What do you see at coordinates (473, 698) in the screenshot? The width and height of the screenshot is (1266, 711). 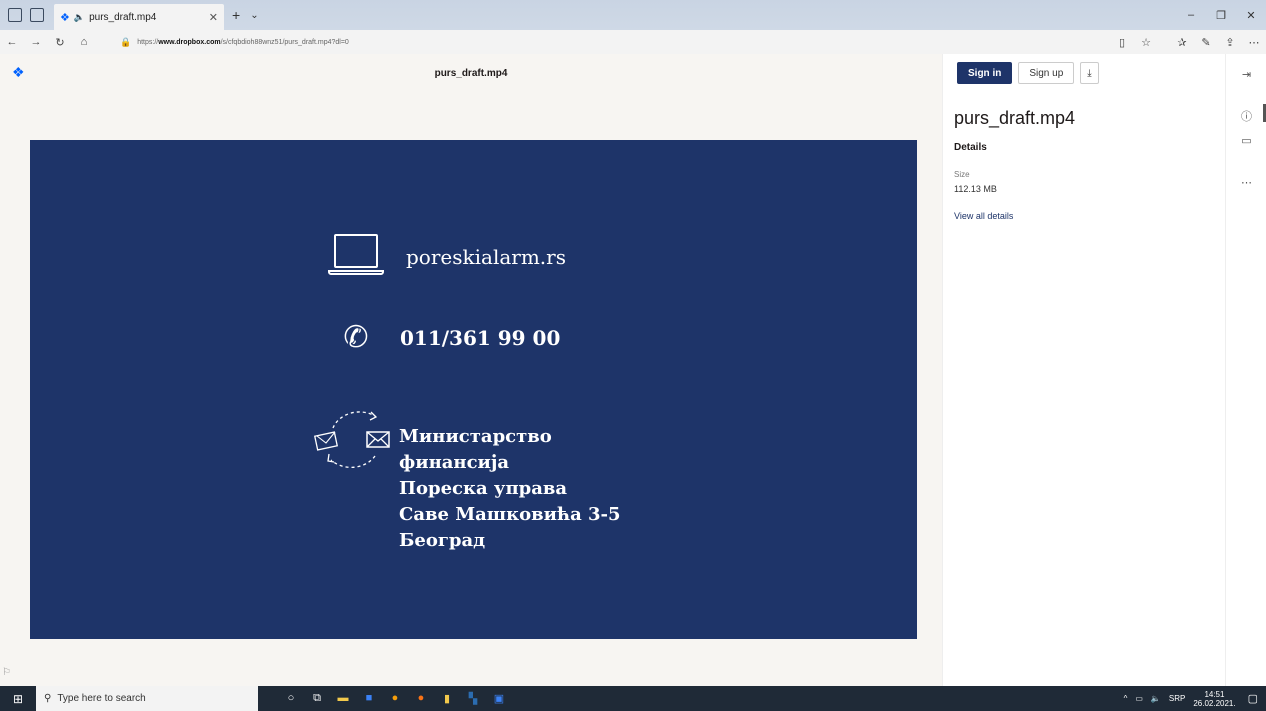 I see `word-icon: ▚` at bounding box center [473, 698].